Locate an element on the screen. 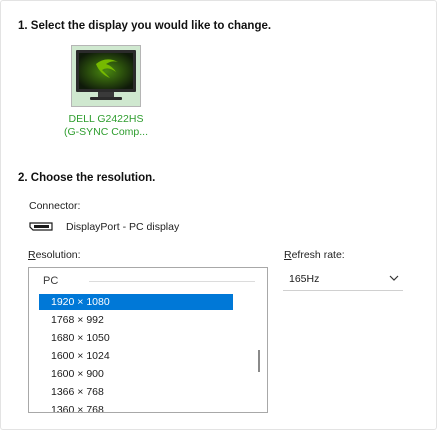  resolution-item: 1600 × 1024 is located at coordinates (136, 356).